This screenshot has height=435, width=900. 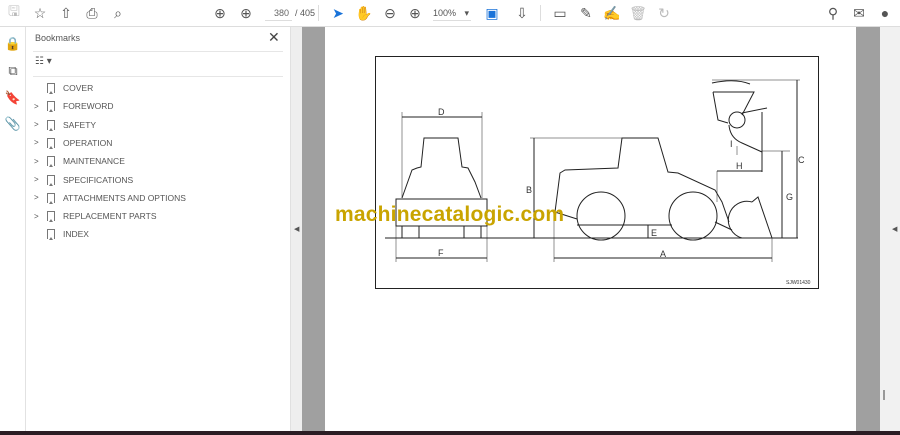 What do you see at coordinates (441, 253) in the screenshot?
I see `dim-label-f: F` at bounding box center [441, 253].